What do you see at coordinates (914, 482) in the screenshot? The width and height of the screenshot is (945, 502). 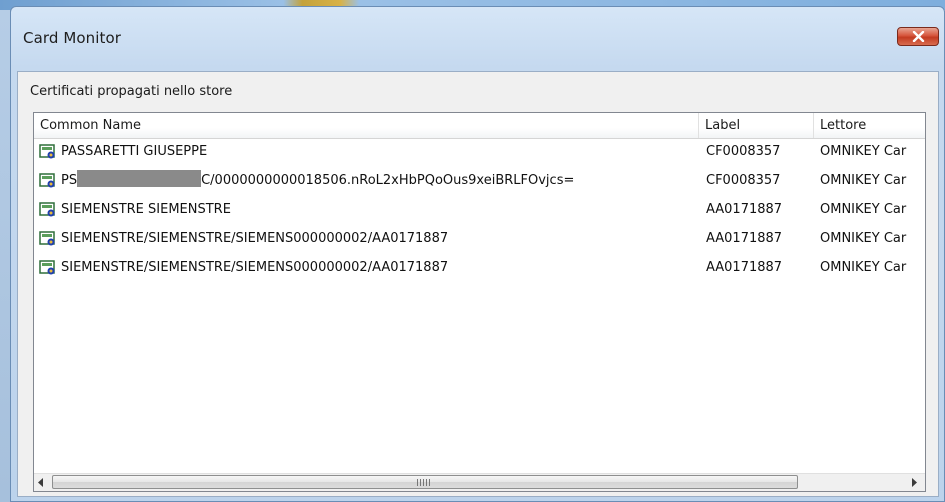 I see `arrow-right-icon` at bounding box center [914, 482].